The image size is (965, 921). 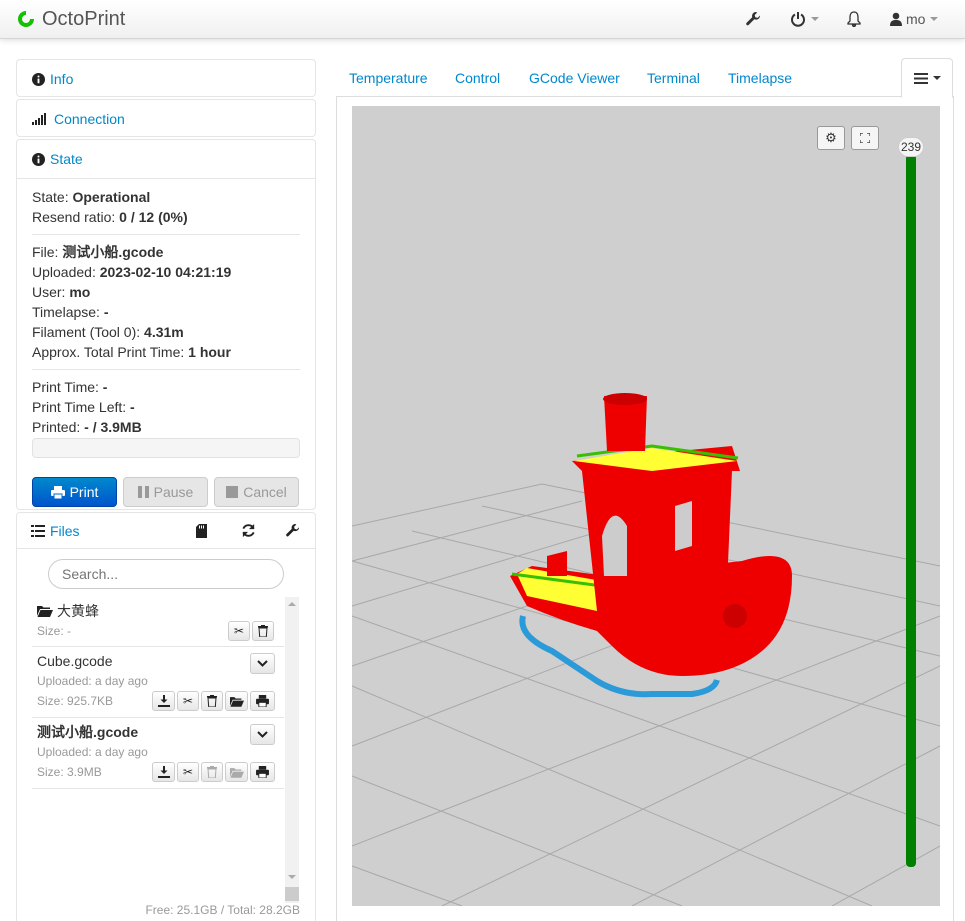 What do you see at coordinates (165, 272) in the screenshot?
I see `uploaded-value: 2023-02-10 04:21:19` at bounding box center [165, 272].